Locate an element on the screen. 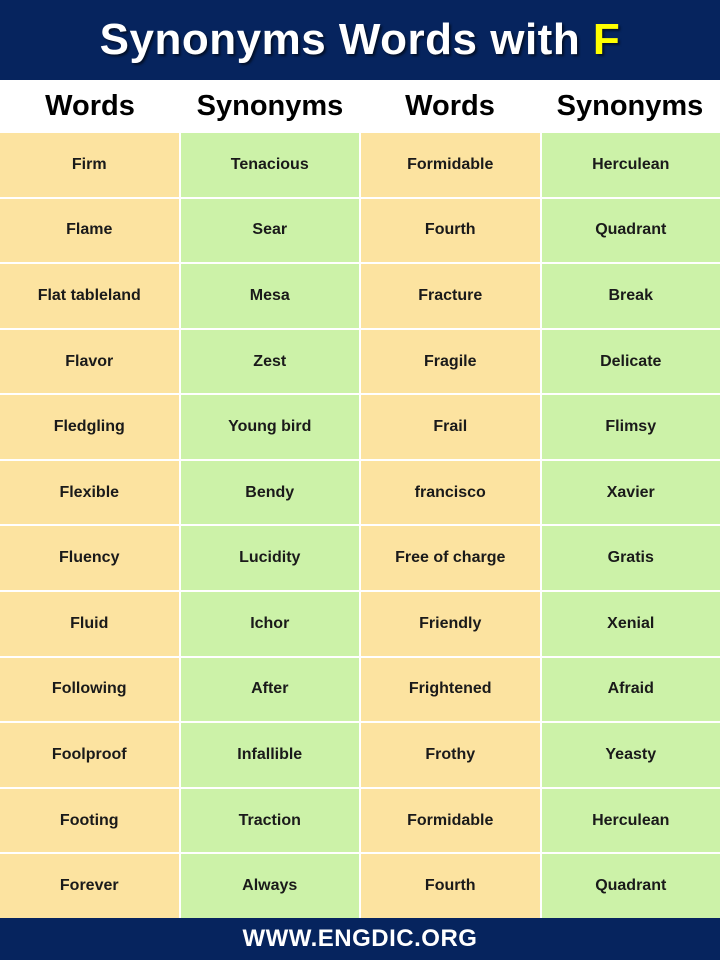  cell-synonym-2: Xavier is located at coordinates (630, 492).